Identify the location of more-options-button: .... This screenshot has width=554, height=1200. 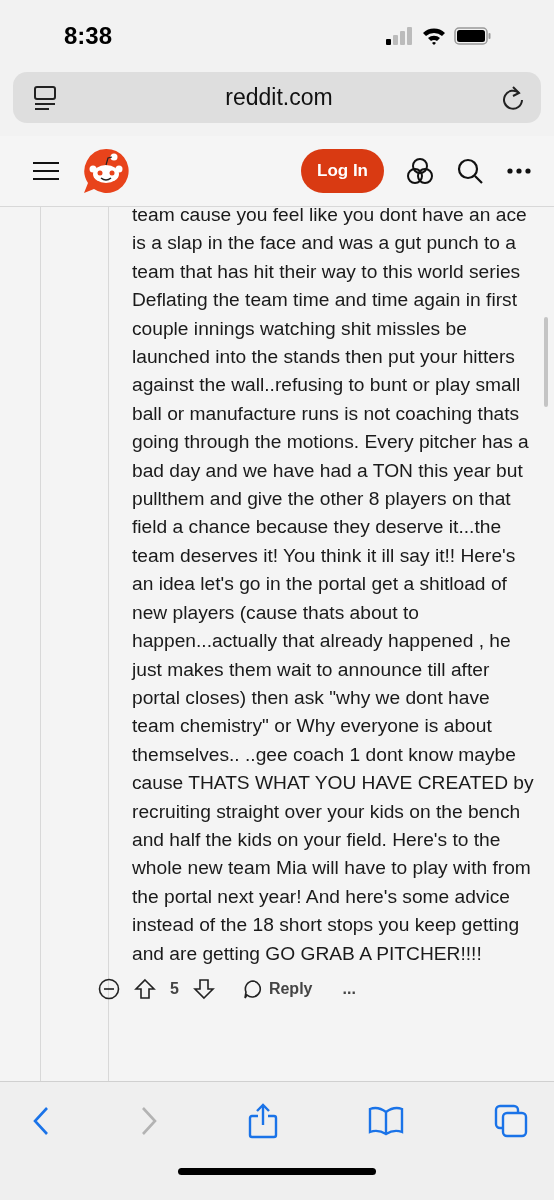
(349, 988).